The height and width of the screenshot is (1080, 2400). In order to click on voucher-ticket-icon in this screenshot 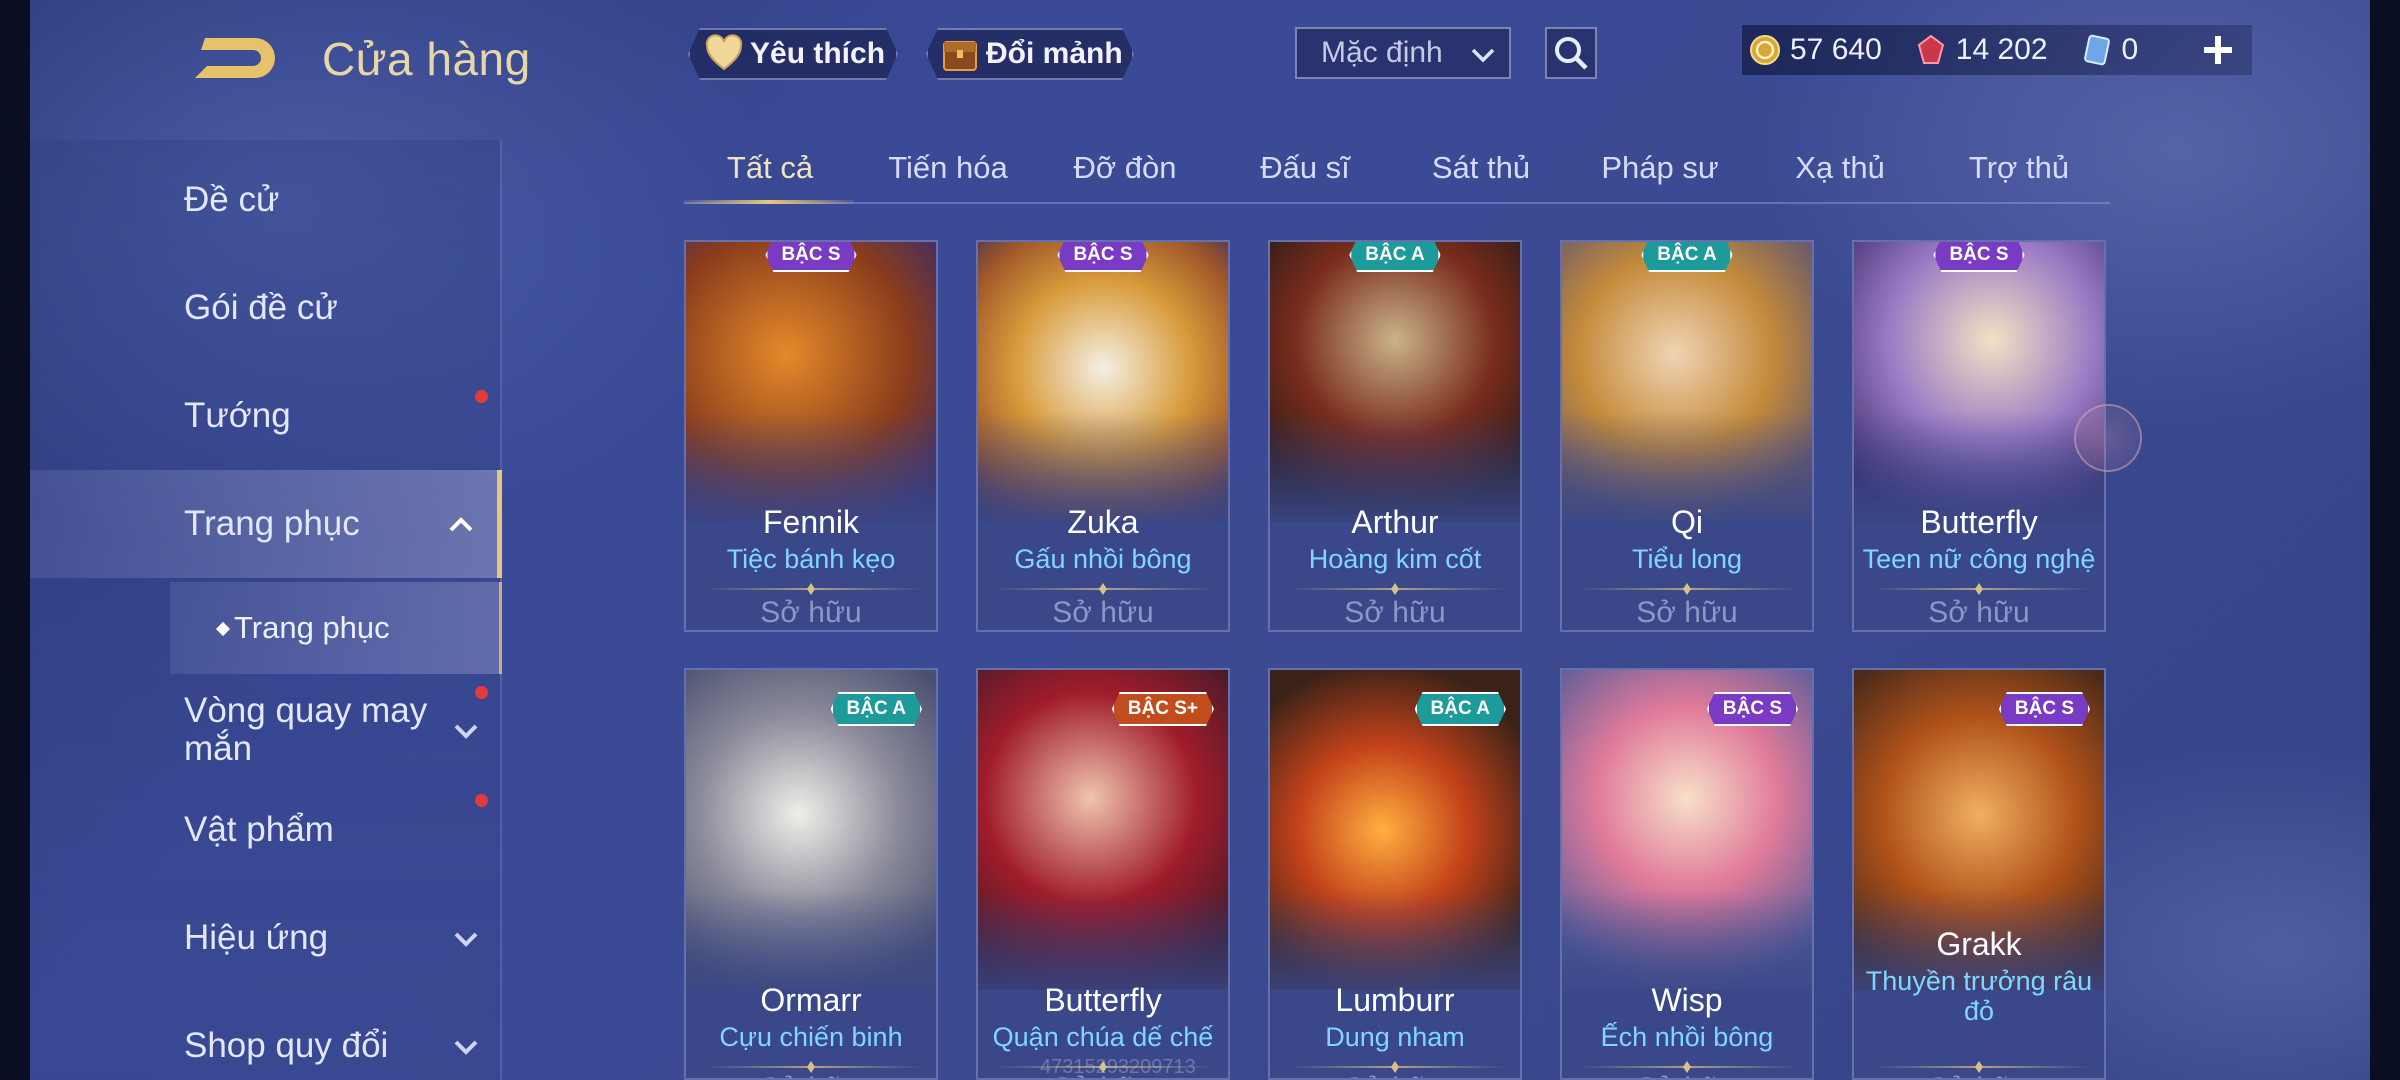, I will do `click(2096, 50)`.